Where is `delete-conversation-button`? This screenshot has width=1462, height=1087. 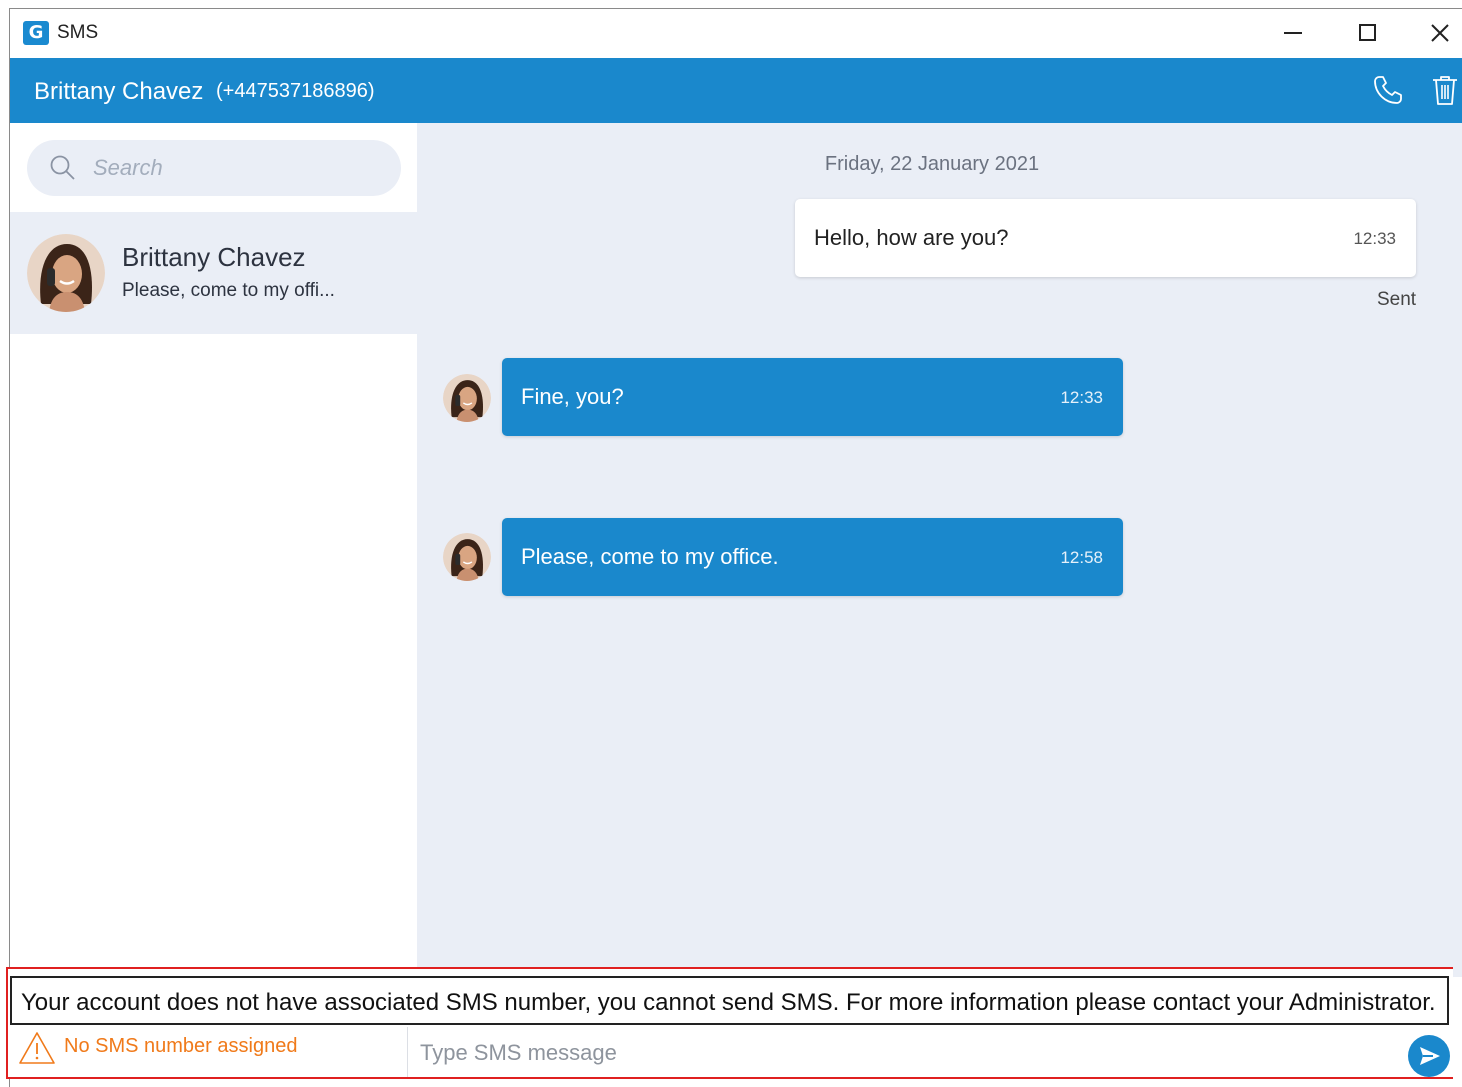
delete-conversation-button is located at coordinates (1444, 90).